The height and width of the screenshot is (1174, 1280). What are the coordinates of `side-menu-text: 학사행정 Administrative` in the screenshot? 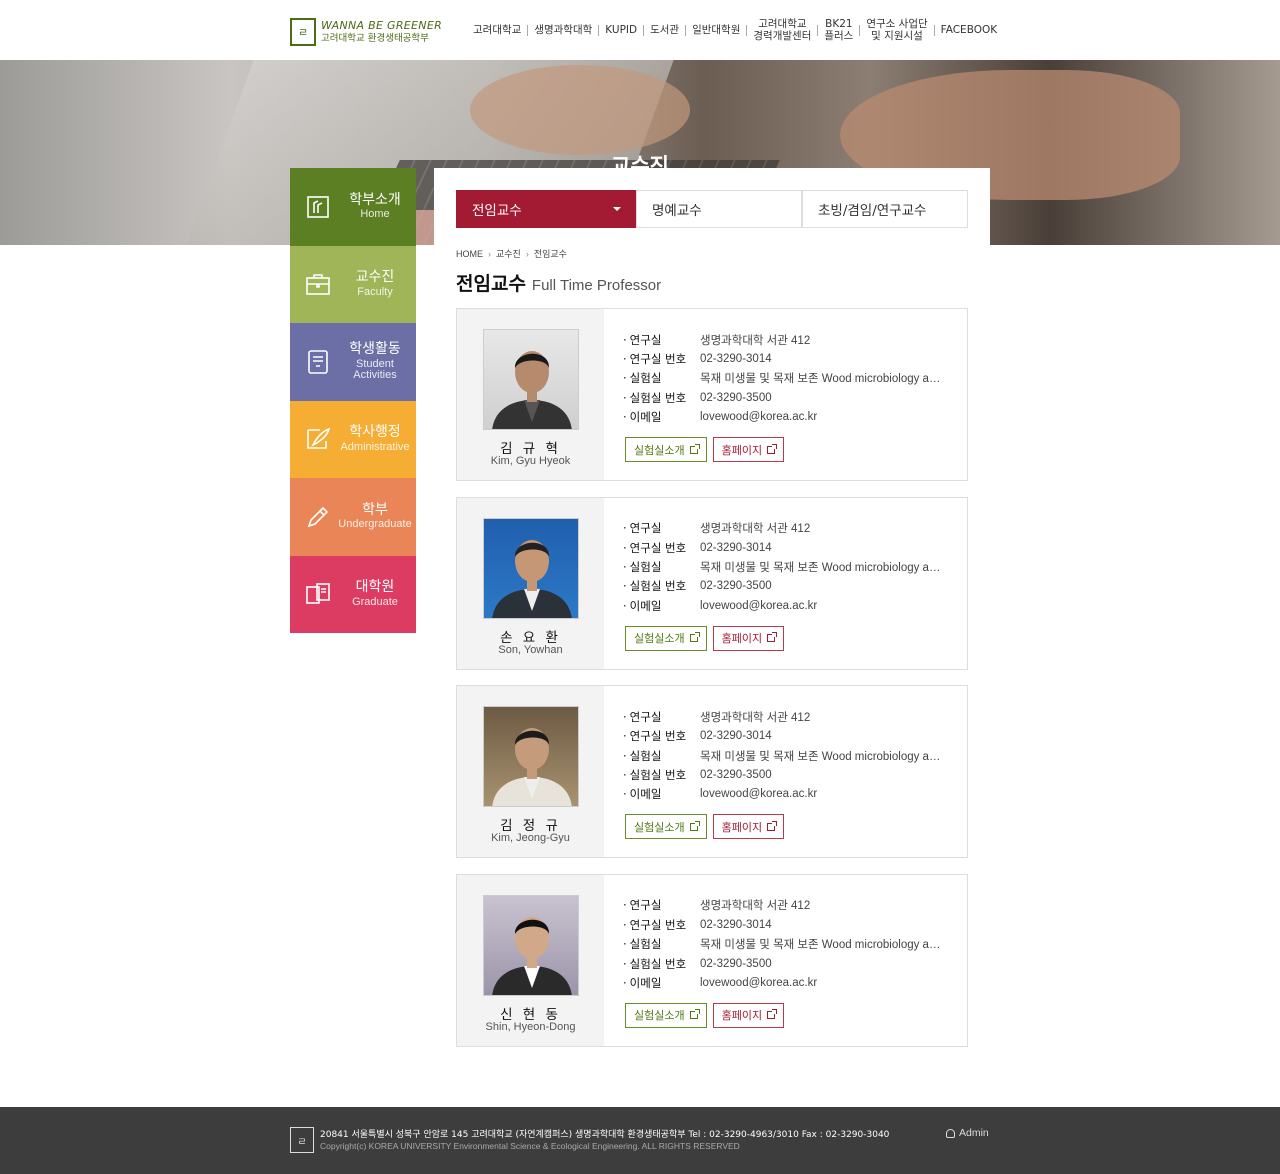 It's located at (375, 439).